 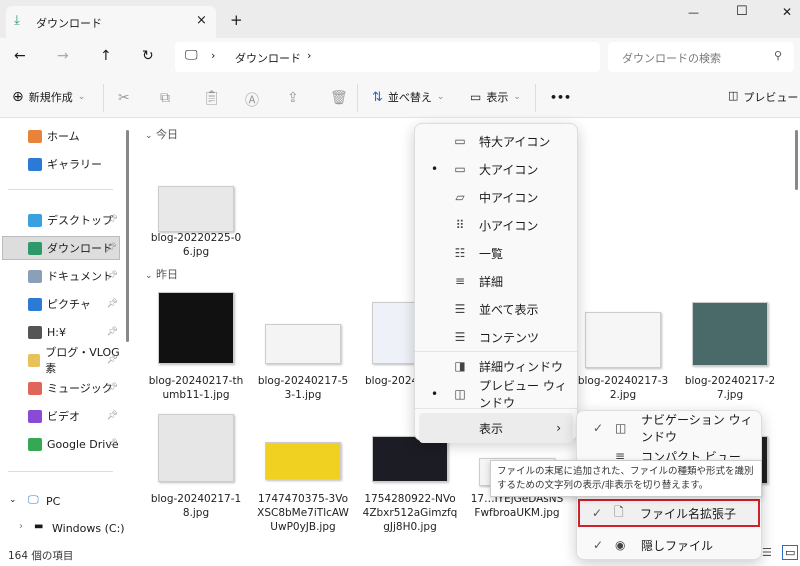 I want to click on collapse-chevron-icon: ›, so click(x=21, y=526).